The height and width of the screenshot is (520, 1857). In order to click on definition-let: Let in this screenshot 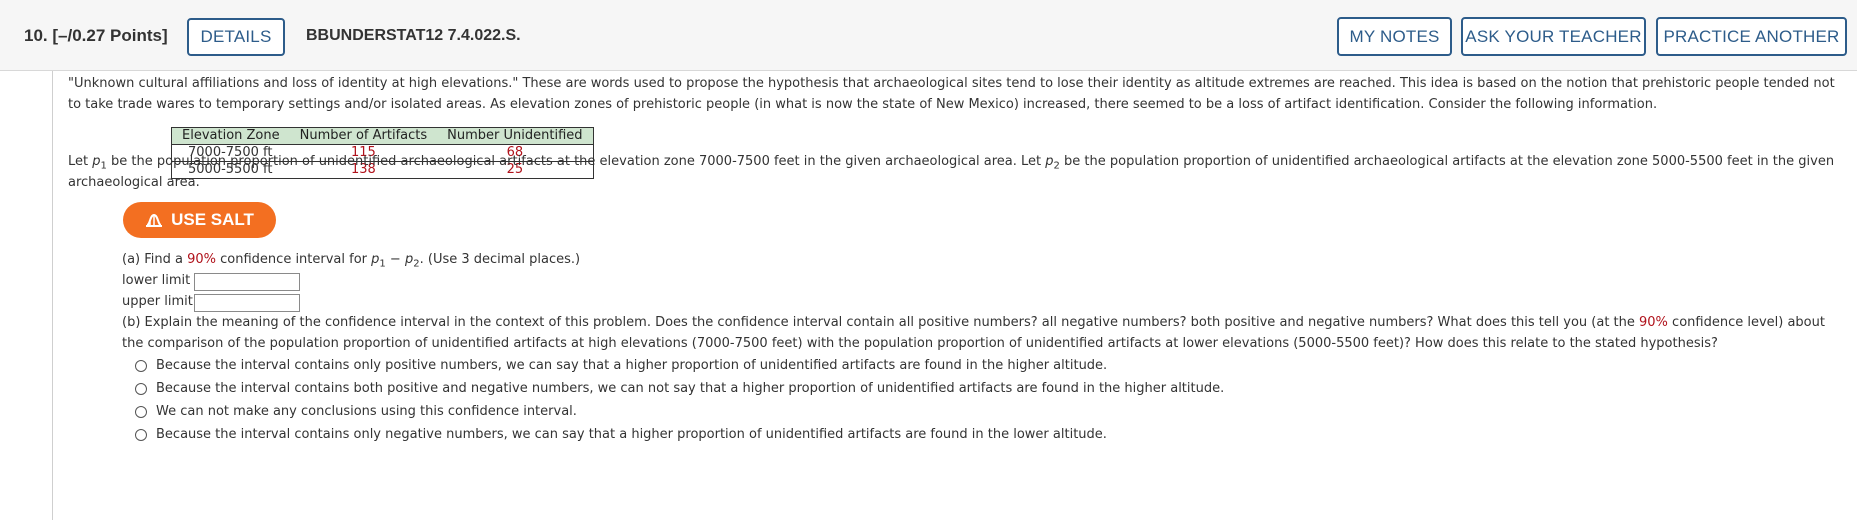, I will do `click(78, 161)`.